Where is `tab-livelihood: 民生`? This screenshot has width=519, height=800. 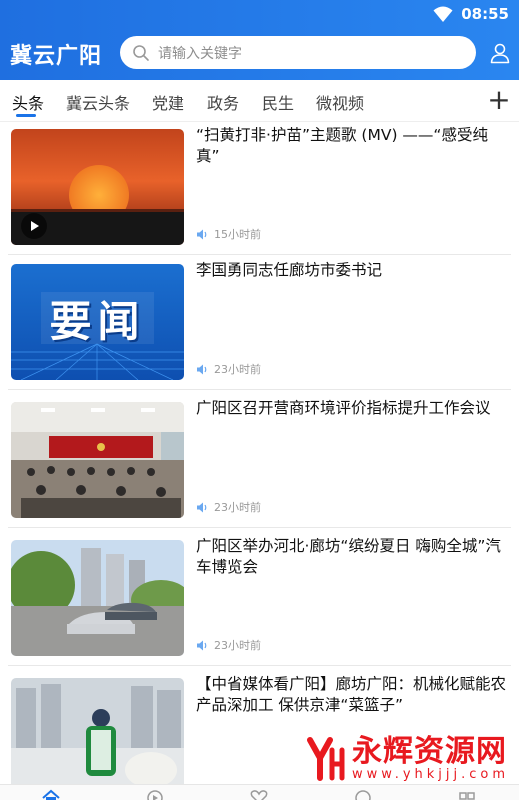
tab-livelihood: 民生 is located at coordinates (278, 102).